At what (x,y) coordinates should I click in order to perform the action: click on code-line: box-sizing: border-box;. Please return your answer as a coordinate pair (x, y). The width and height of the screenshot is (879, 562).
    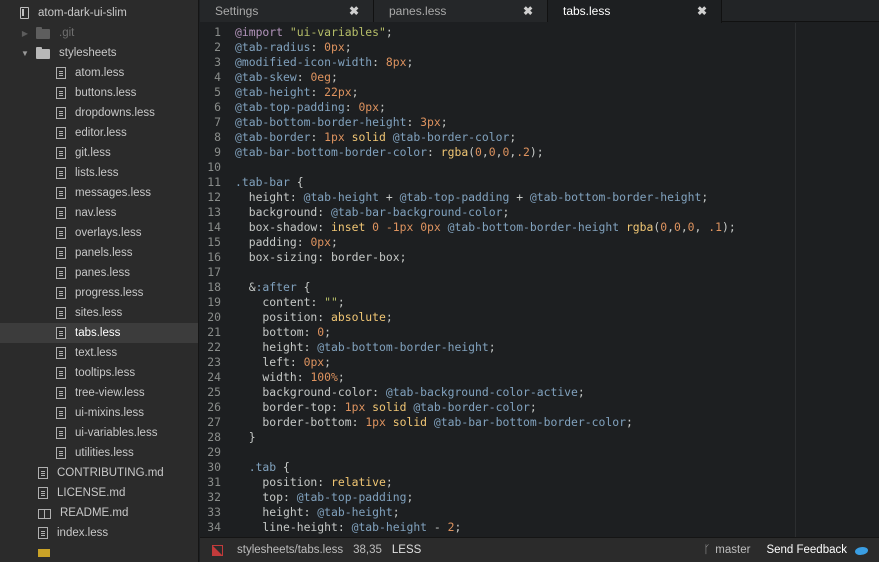
    Looking at the image, I should click on (321, 257).